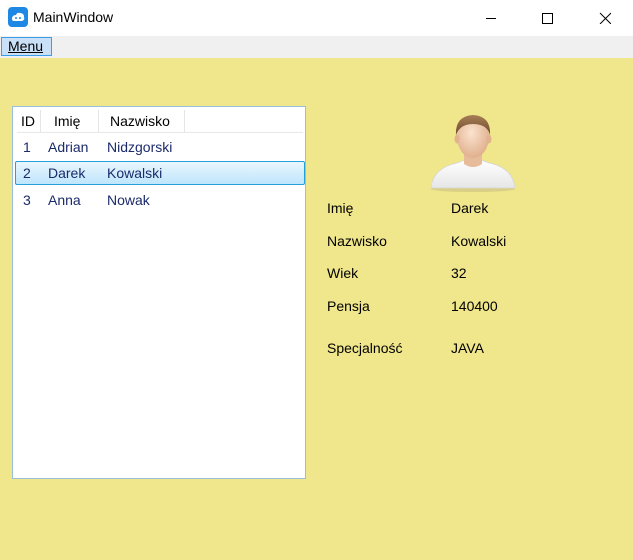 Image resolution: width=633 pixels, height=560 pixels. I want to click on close-button, so click(605, 18).